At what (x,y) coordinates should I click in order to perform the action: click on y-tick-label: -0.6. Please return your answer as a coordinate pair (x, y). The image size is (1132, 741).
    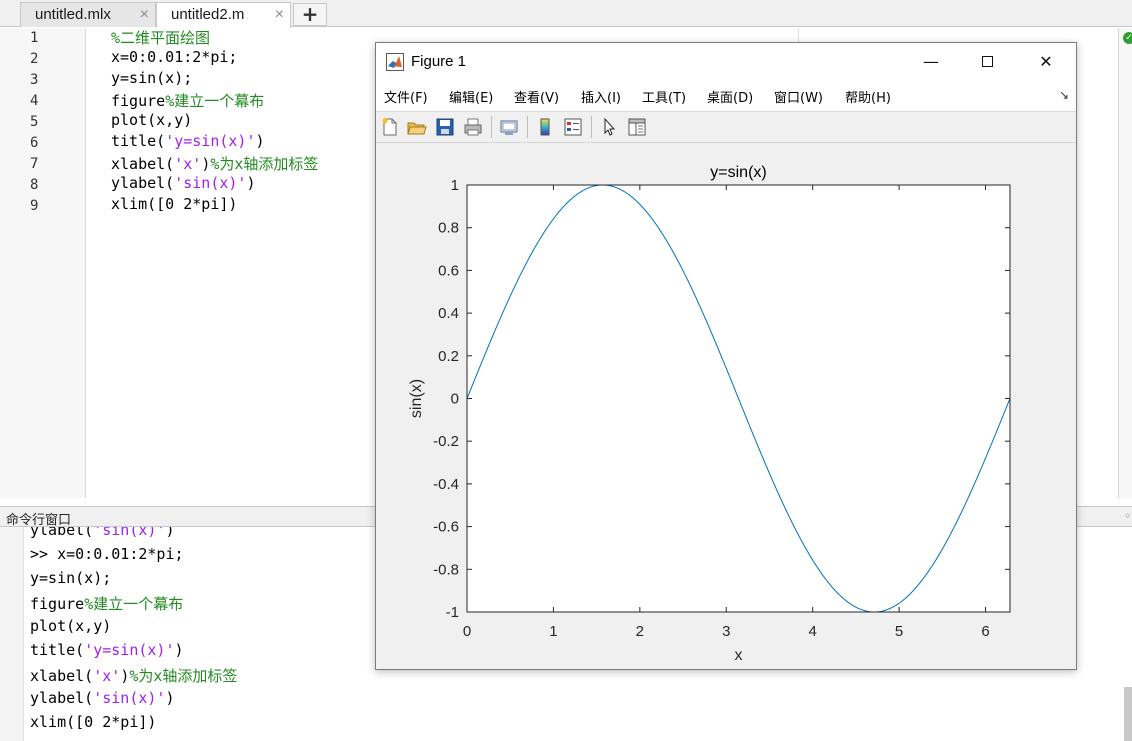
    Looking at the image, I should click on (446, 527).